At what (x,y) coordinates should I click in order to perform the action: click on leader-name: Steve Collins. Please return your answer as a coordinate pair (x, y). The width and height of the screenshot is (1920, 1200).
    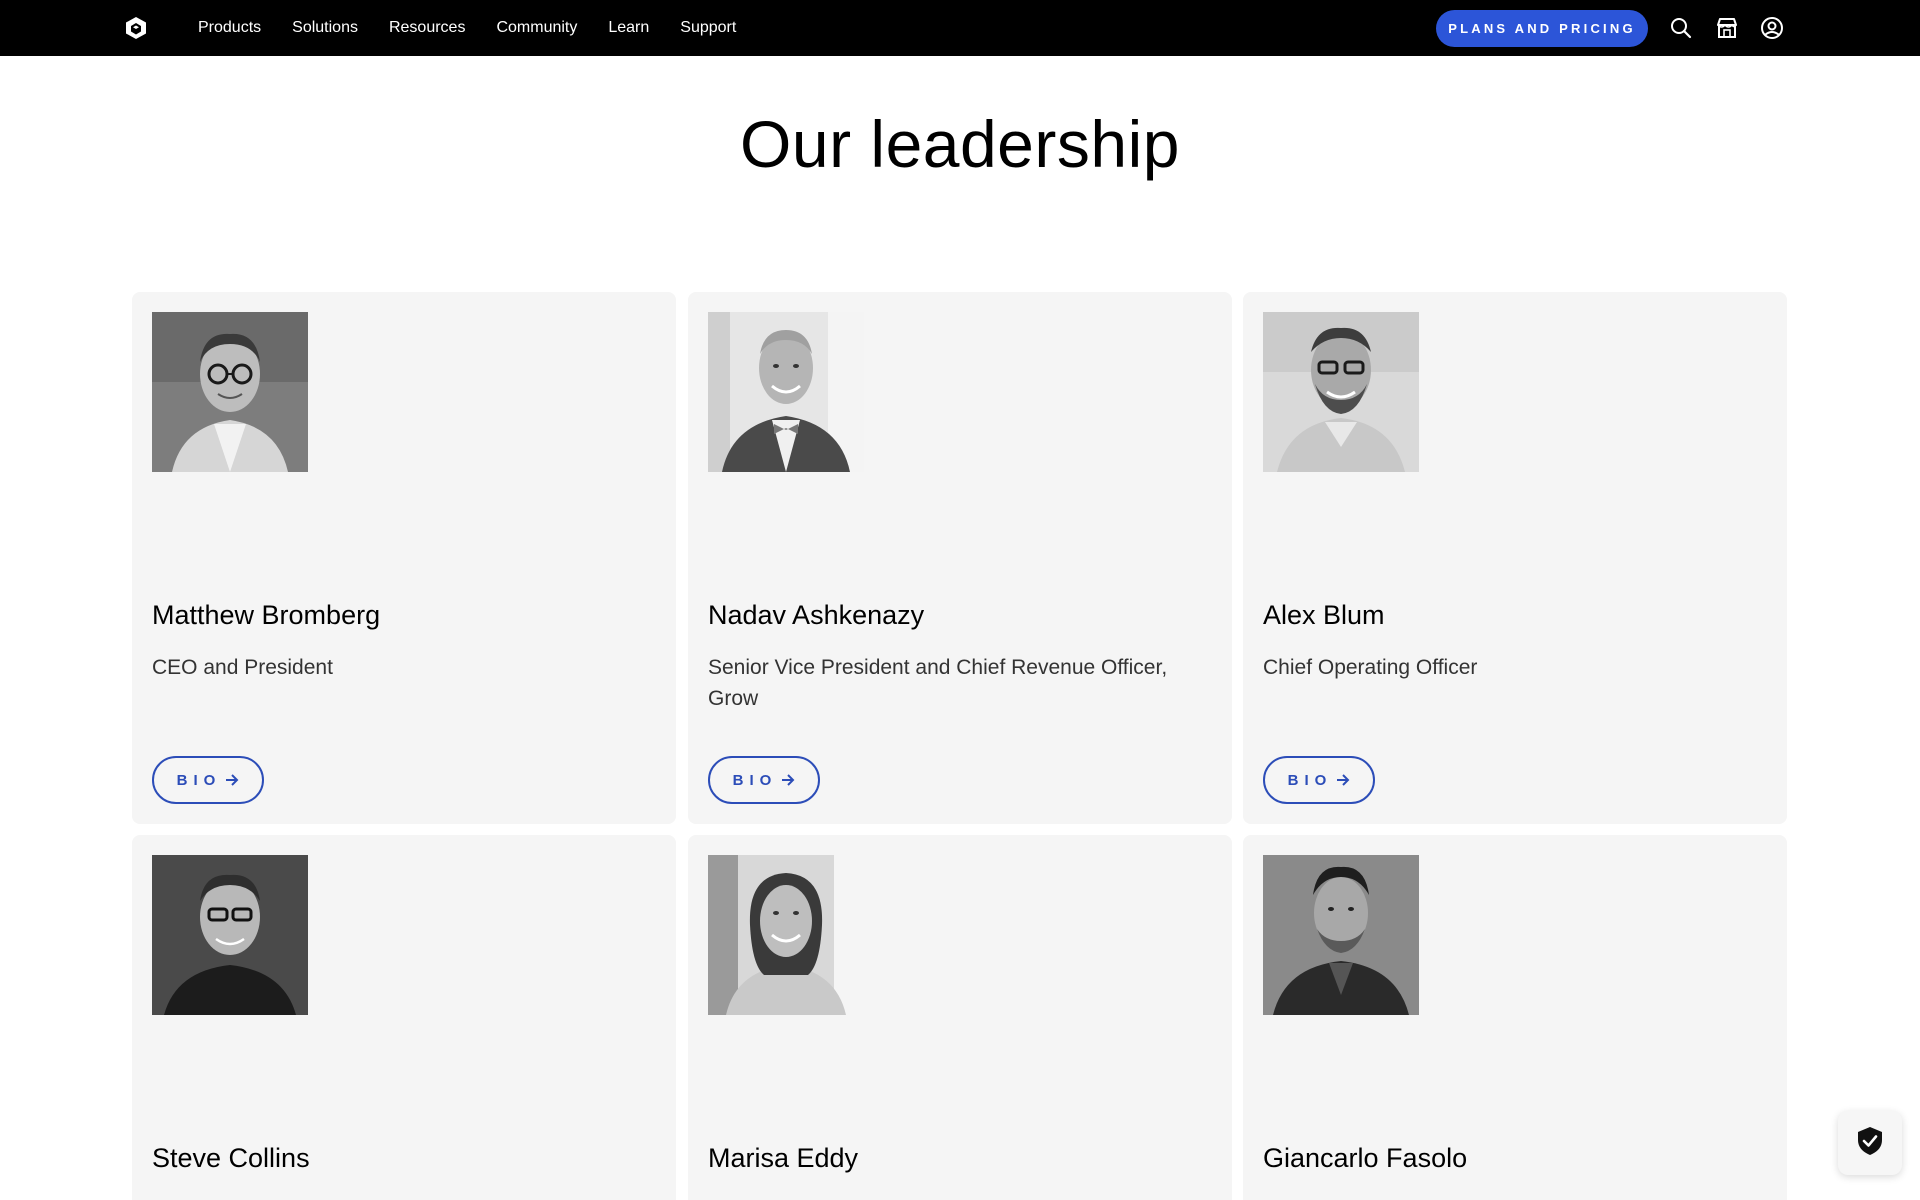
    Looking at the image, I should click on (231, 1158).